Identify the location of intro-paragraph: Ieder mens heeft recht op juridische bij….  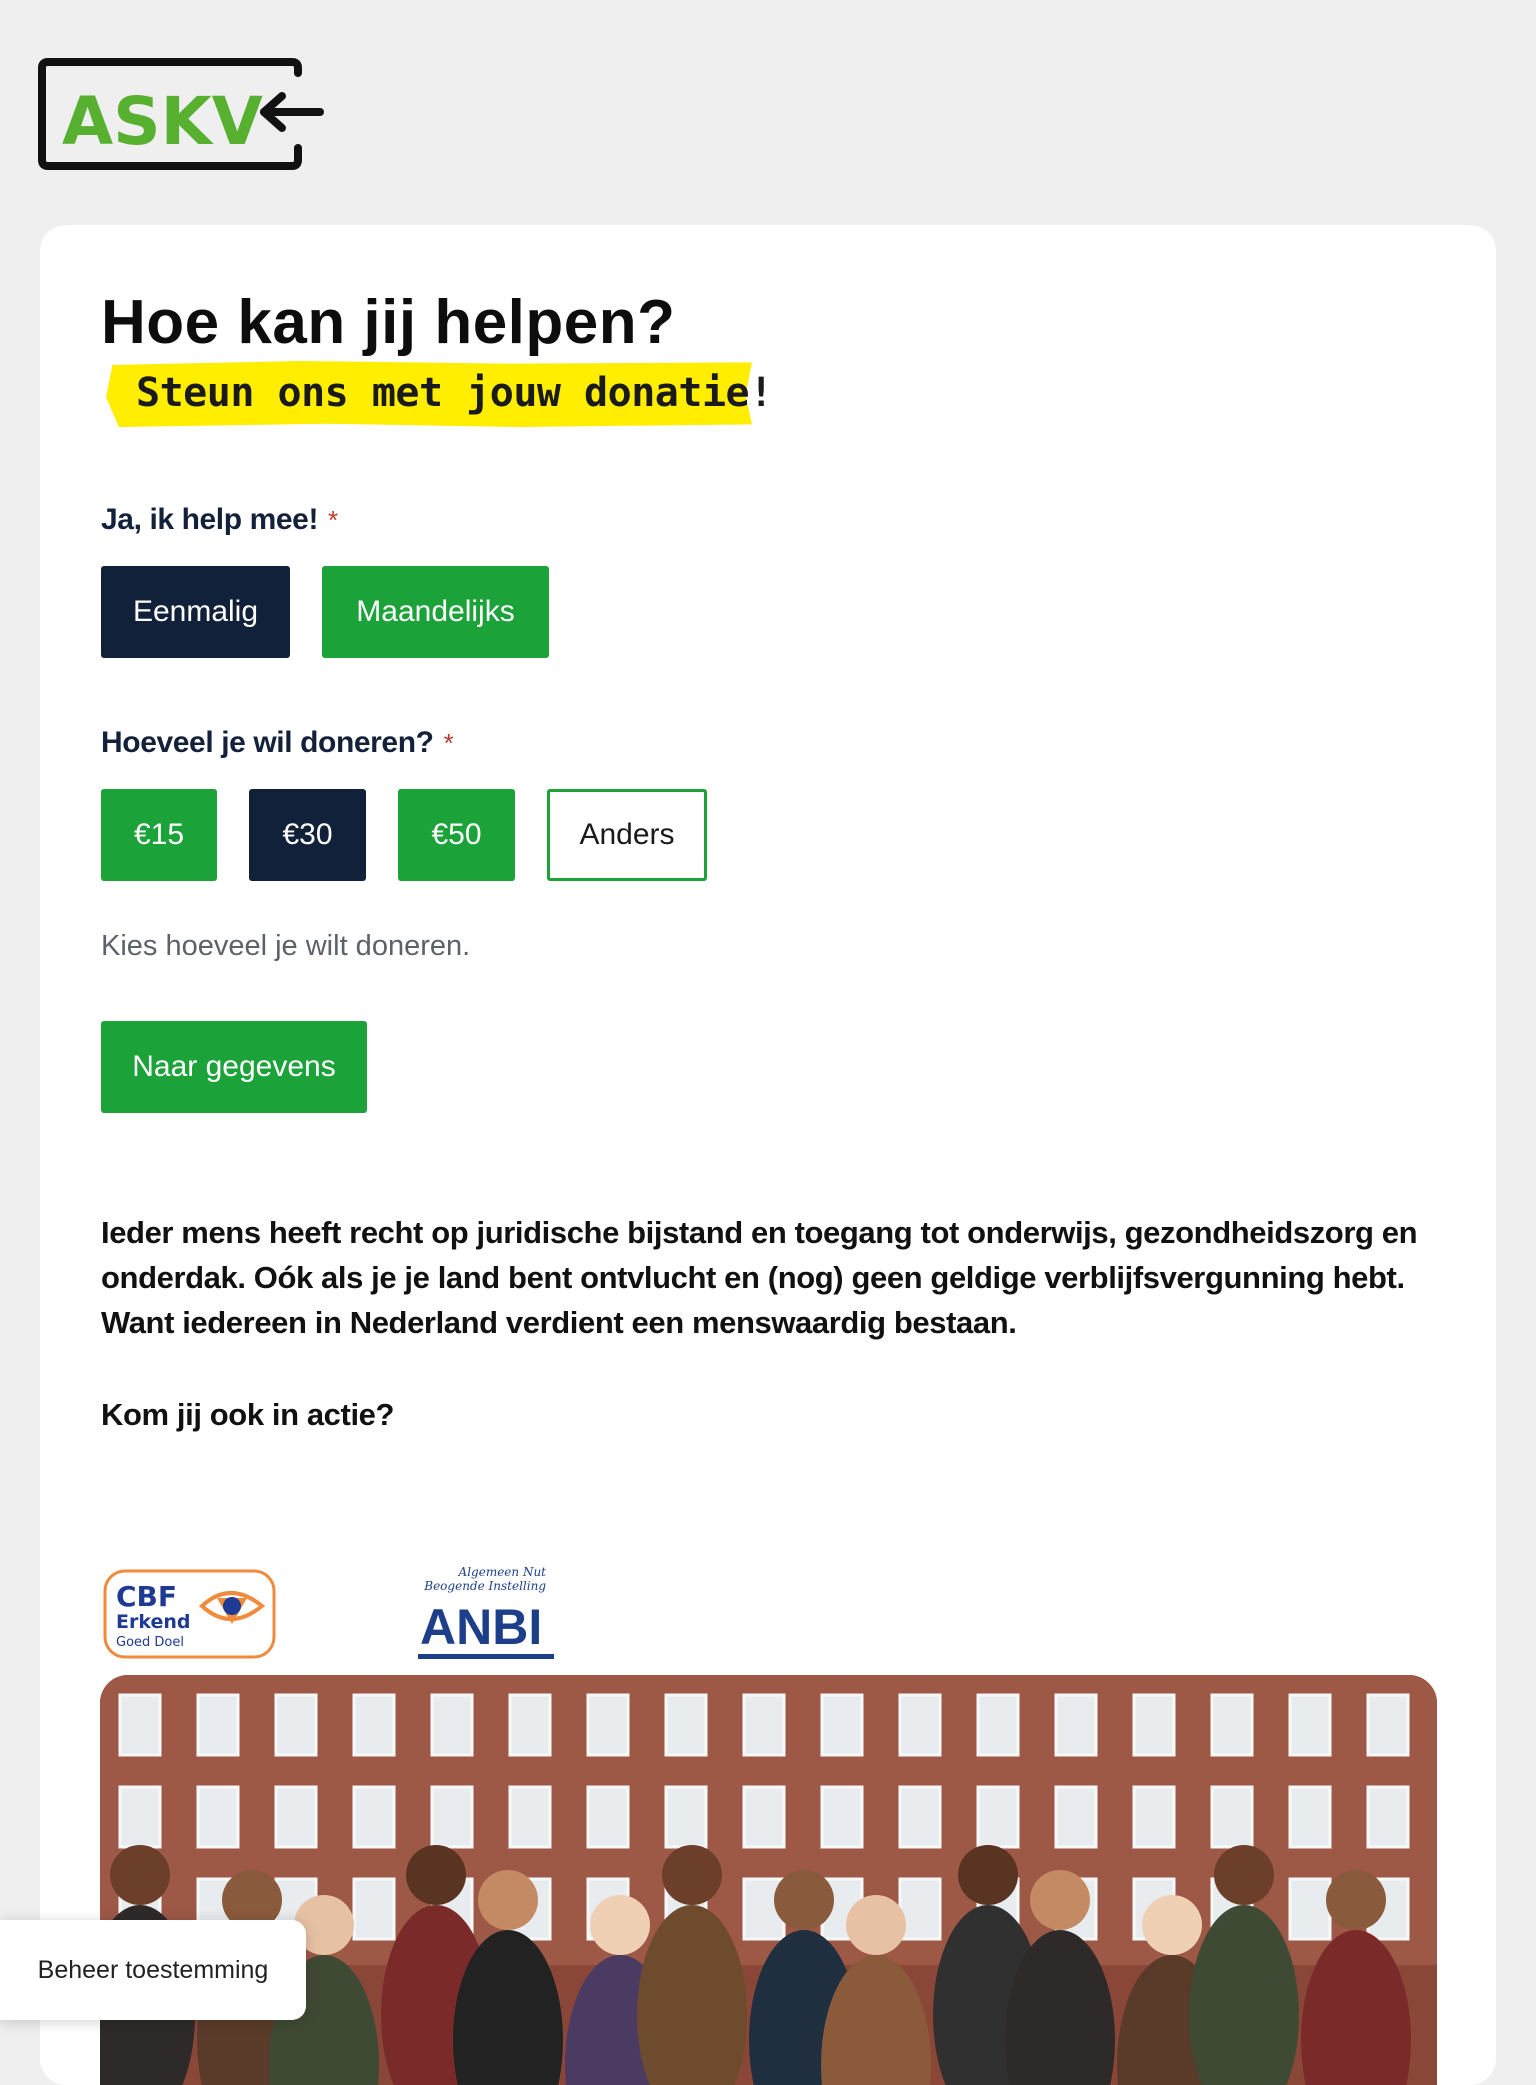
(759, 1277).